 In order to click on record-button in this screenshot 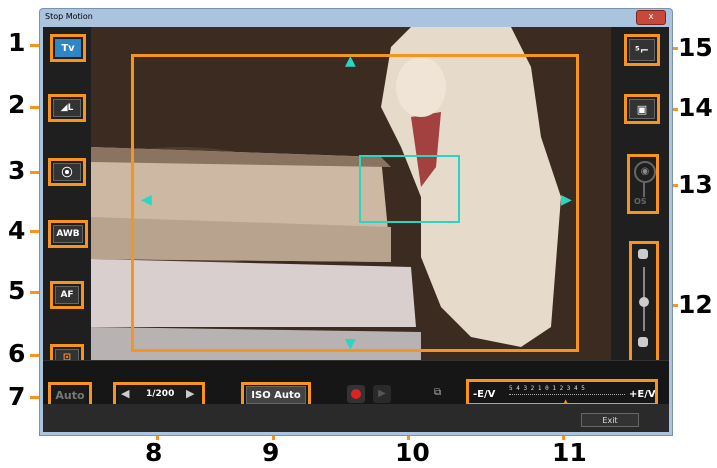, I will do `click(356, 394)`.